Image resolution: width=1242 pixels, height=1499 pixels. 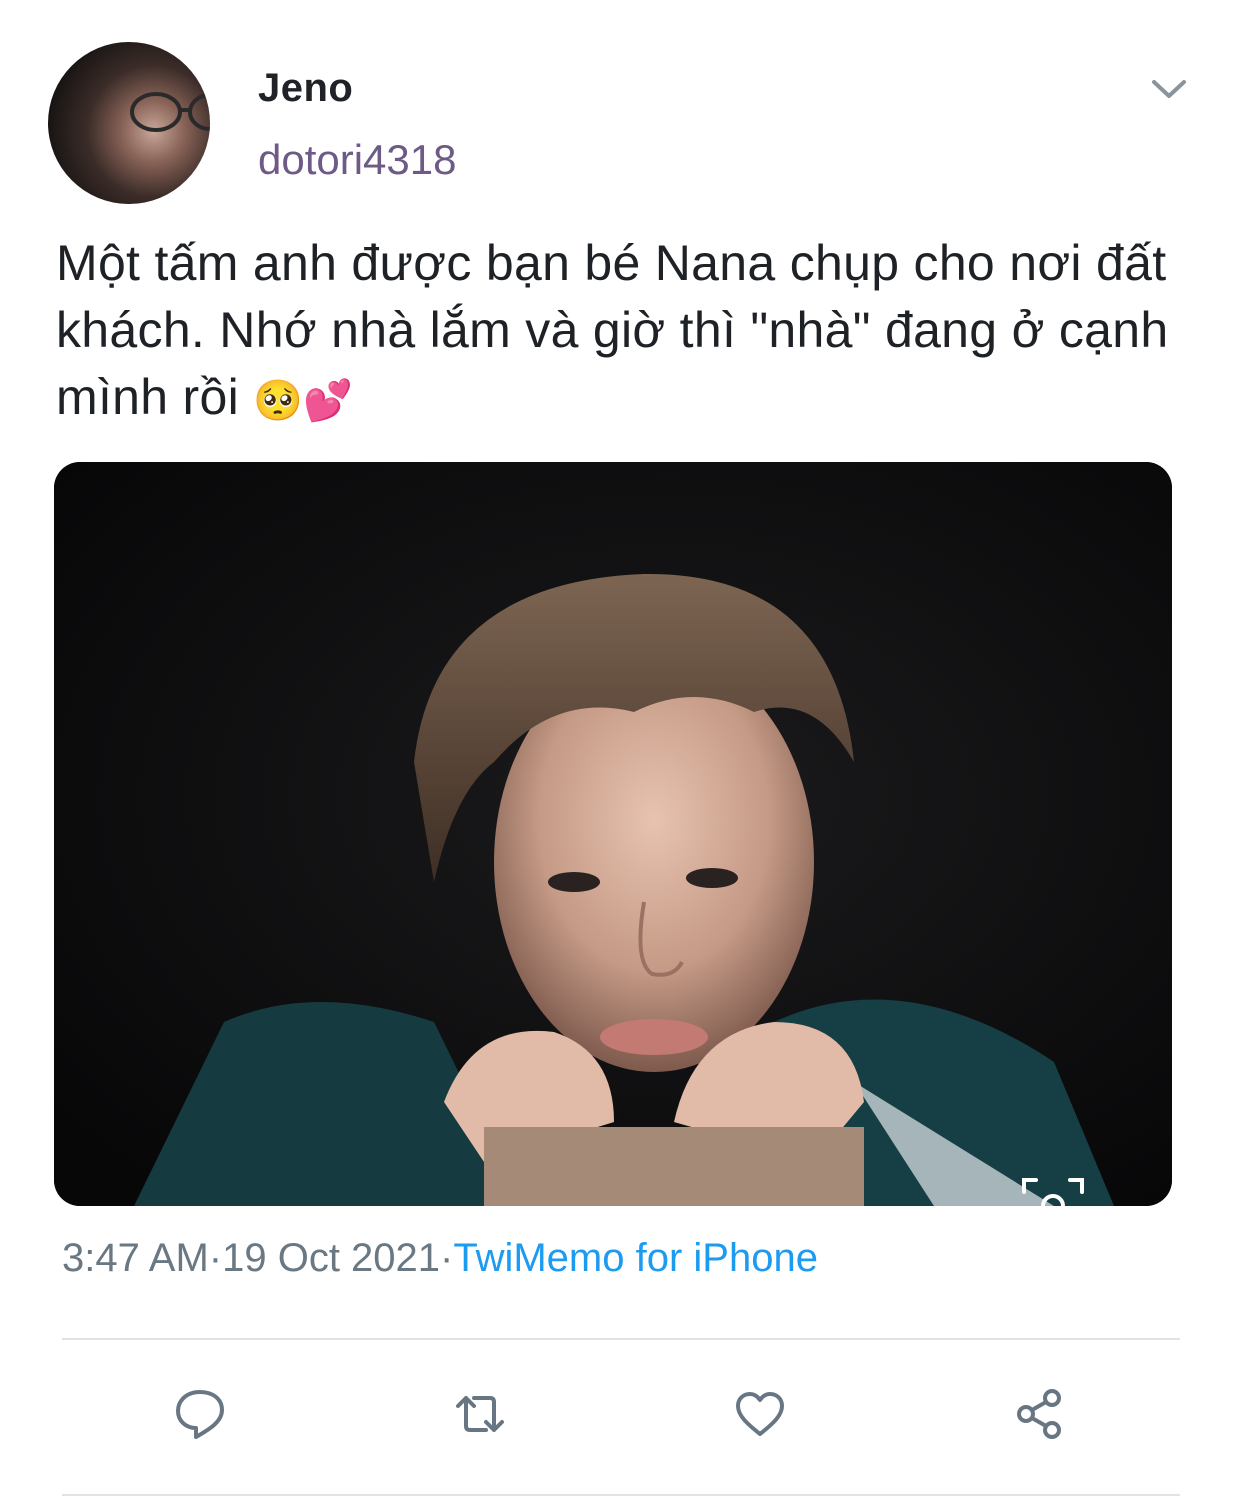 I want to click on reply-icon, so click(x=200, y=1414).